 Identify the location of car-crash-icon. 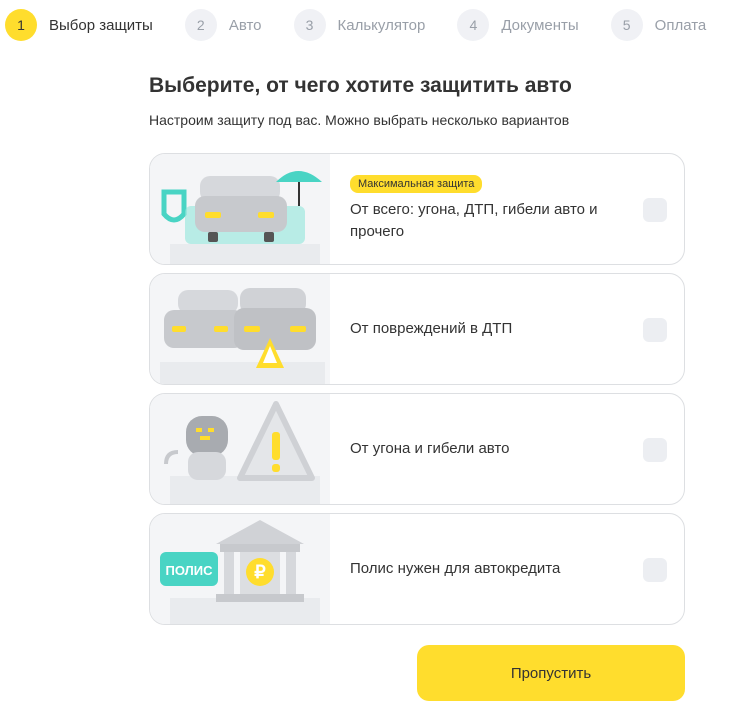
(240, 329).